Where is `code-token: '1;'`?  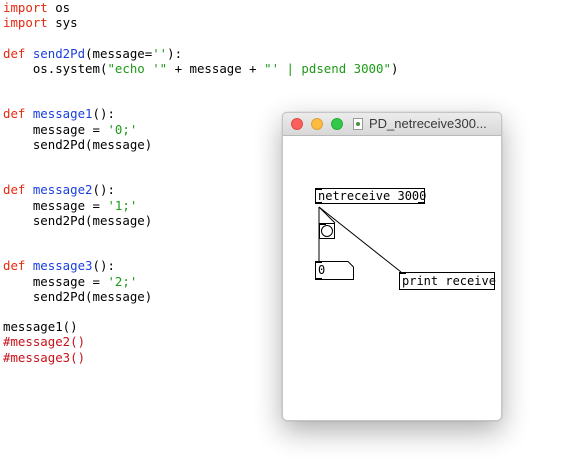
code-token: '1;' is located at coordinates (122, 205).